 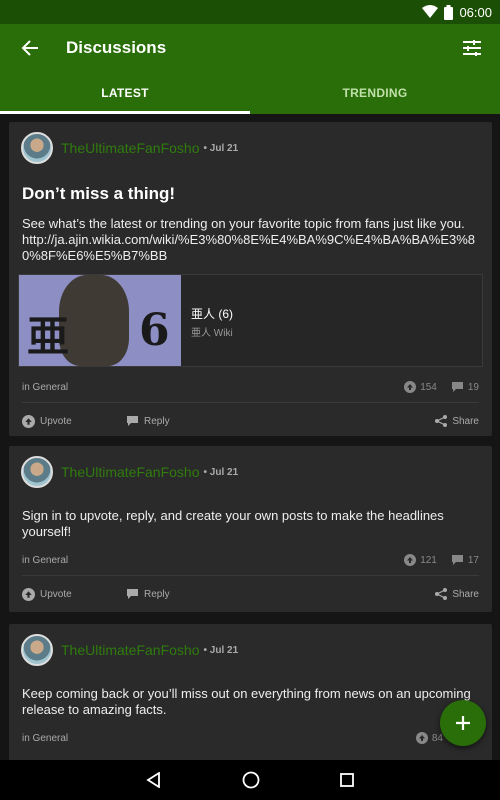 I want to click on home-circle-icon, so click(x=251, y=780).